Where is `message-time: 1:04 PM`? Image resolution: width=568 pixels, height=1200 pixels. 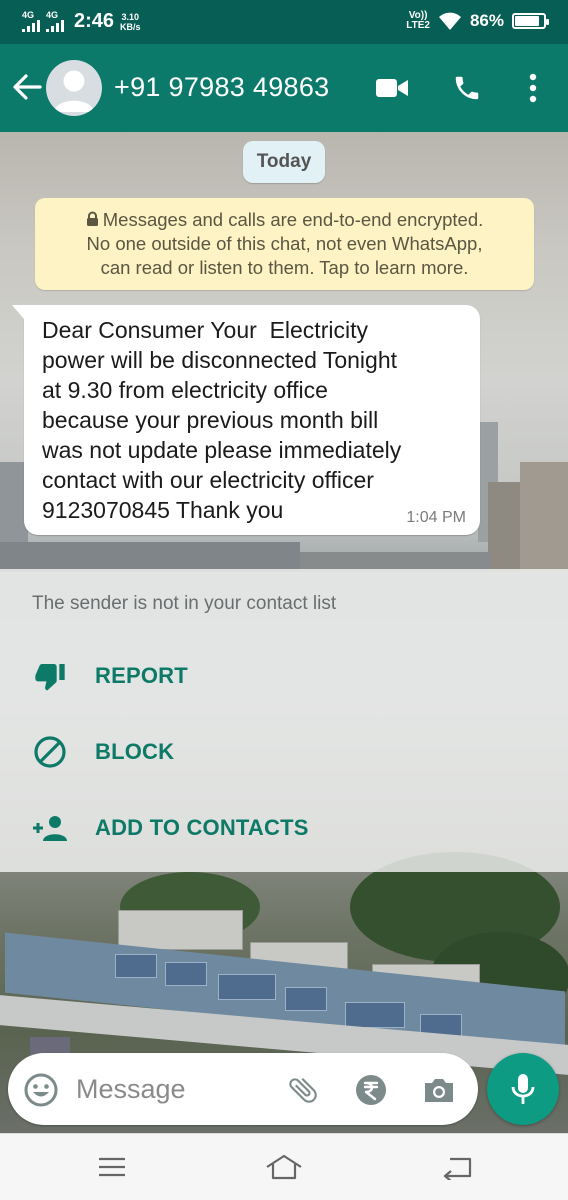 message-time: 1:04 PM is located at coordinates (436, 517).